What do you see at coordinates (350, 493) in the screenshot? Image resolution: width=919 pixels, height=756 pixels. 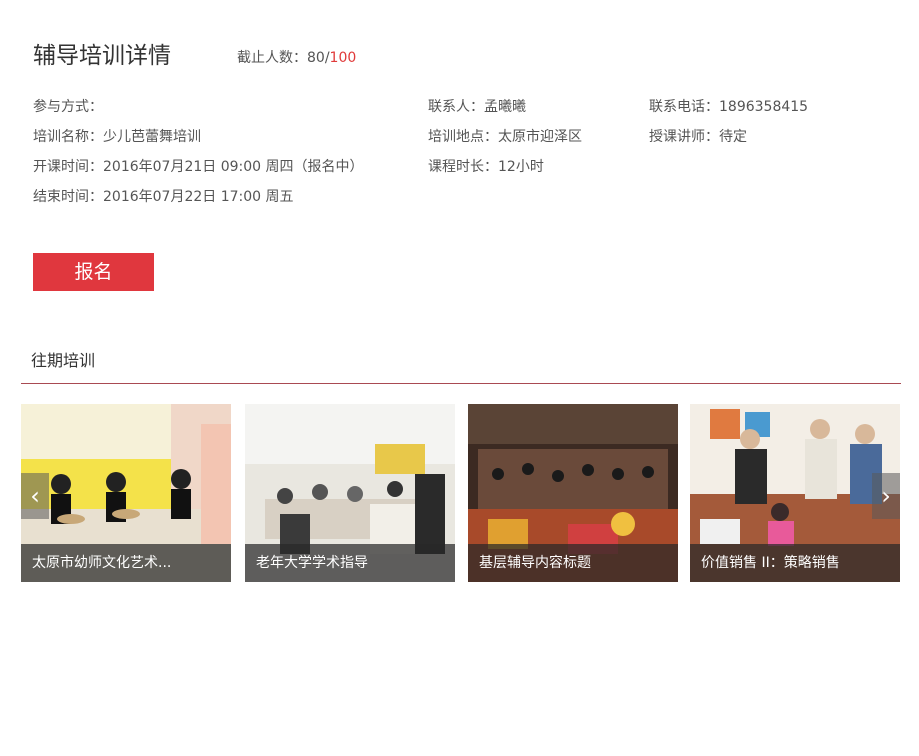 I see `past-training-card: 老年大学学术指导` at bounding box center [350, 493].